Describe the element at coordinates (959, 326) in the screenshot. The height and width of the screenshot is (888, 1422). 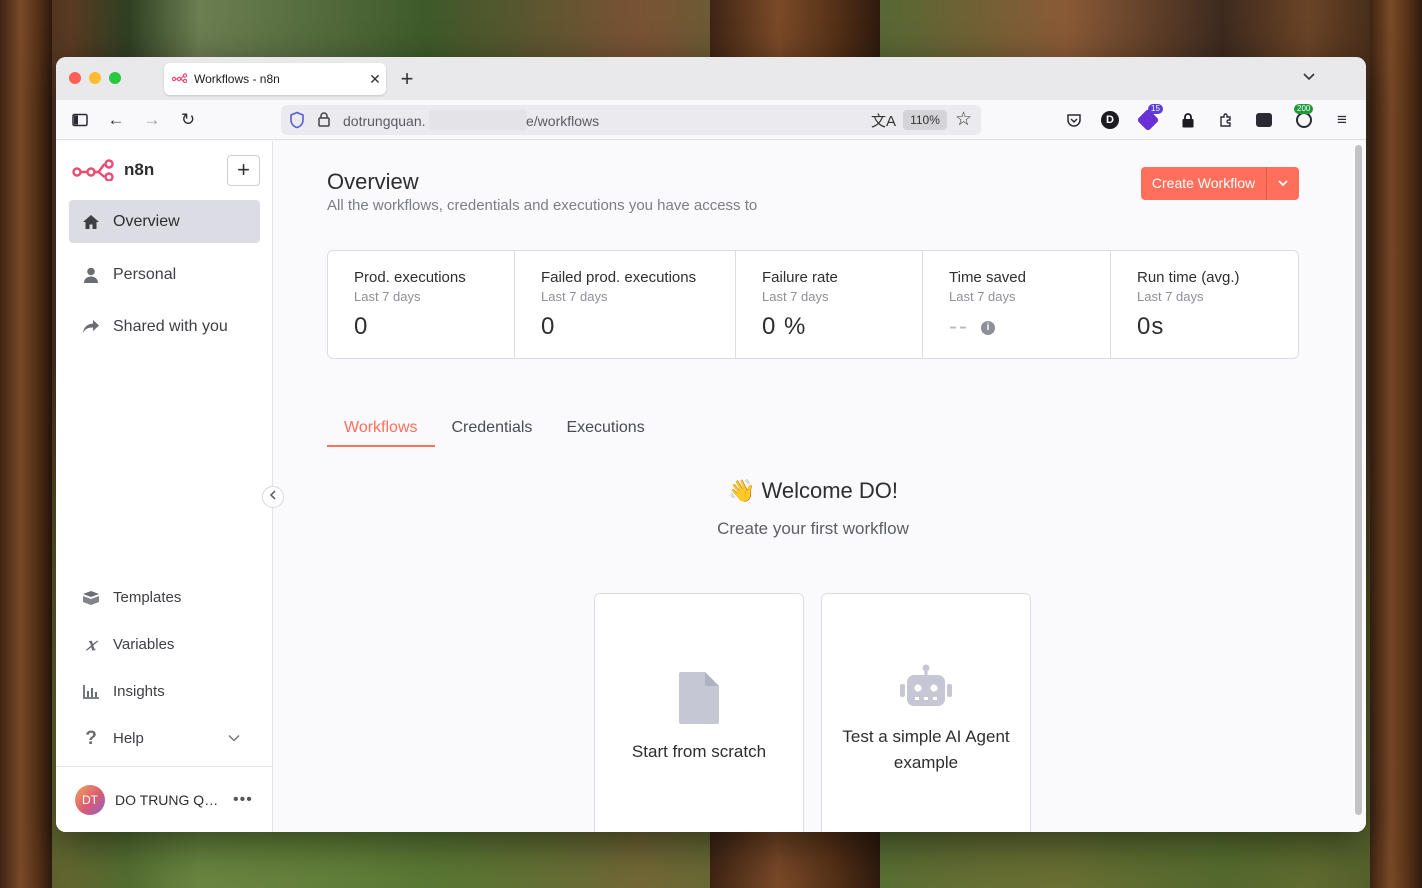
I see `stat-value: --` at that location.